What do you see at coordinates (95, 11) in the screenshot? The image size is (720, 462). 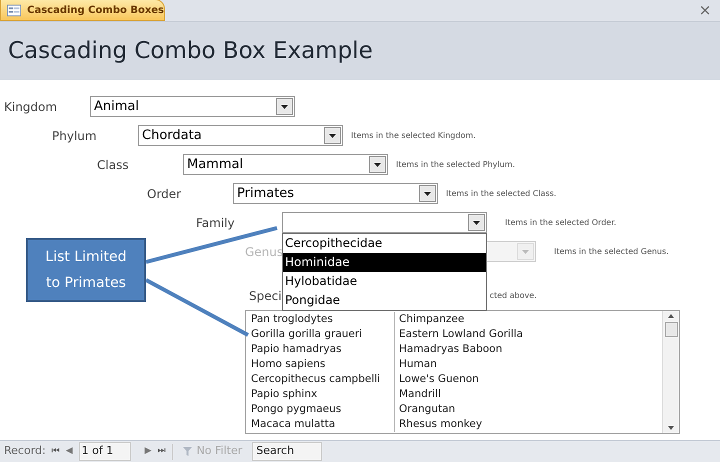 I see `tab-title: Cascading Combo Boxes` at bounding box center [95, 11].